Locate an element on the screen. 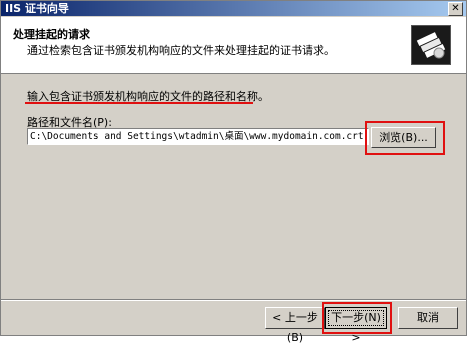 The width and height of the screenshot is (467, 348). title-bar: IIS 证书向导 ✕ is located at coordinates (233, 8).